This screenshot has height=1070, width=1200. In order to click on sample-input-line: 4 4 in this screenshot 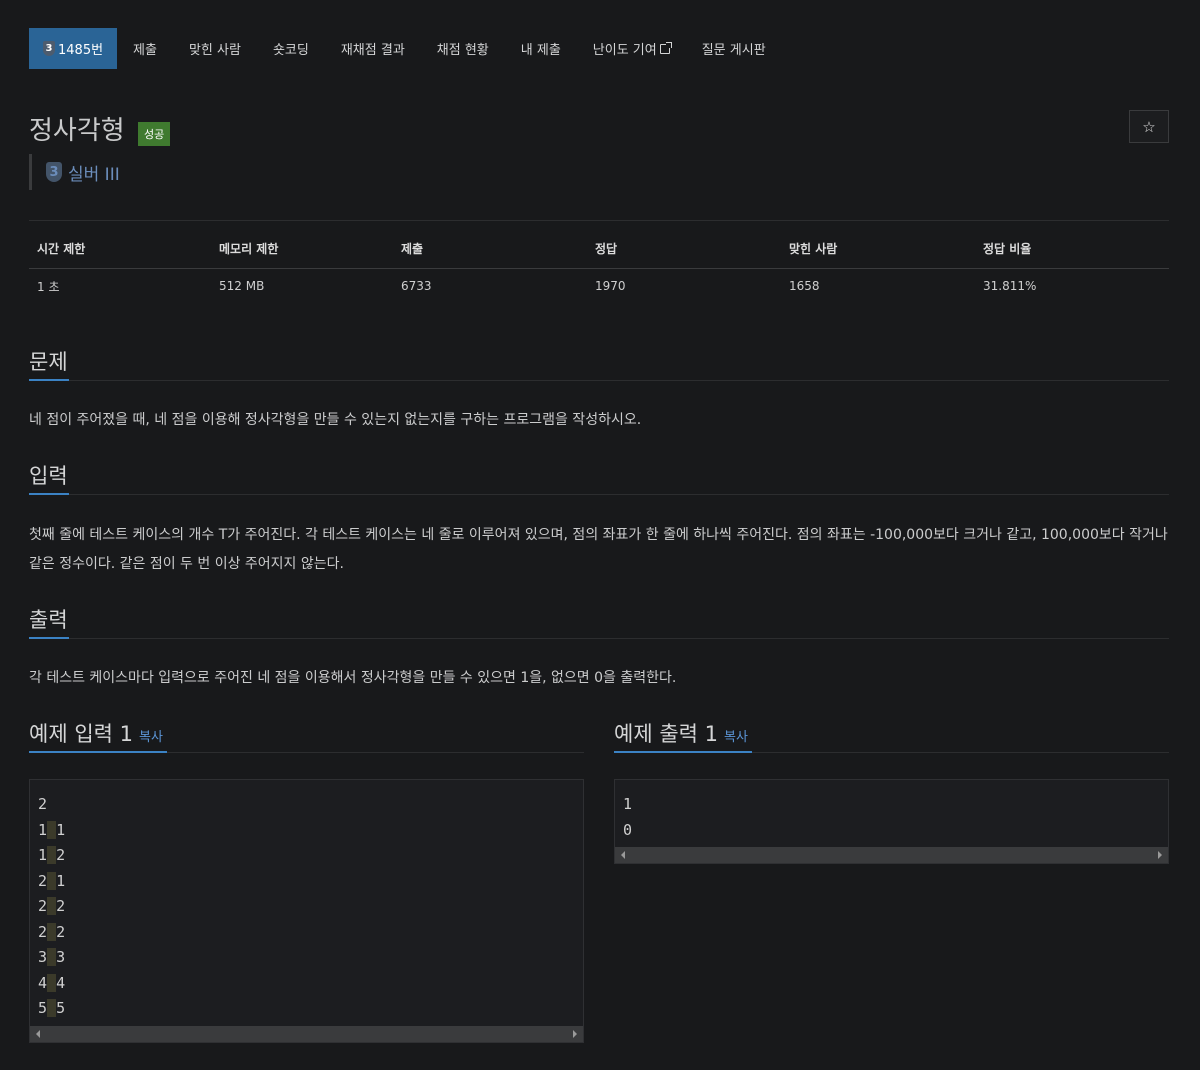, I will do `click(306, 984)`.